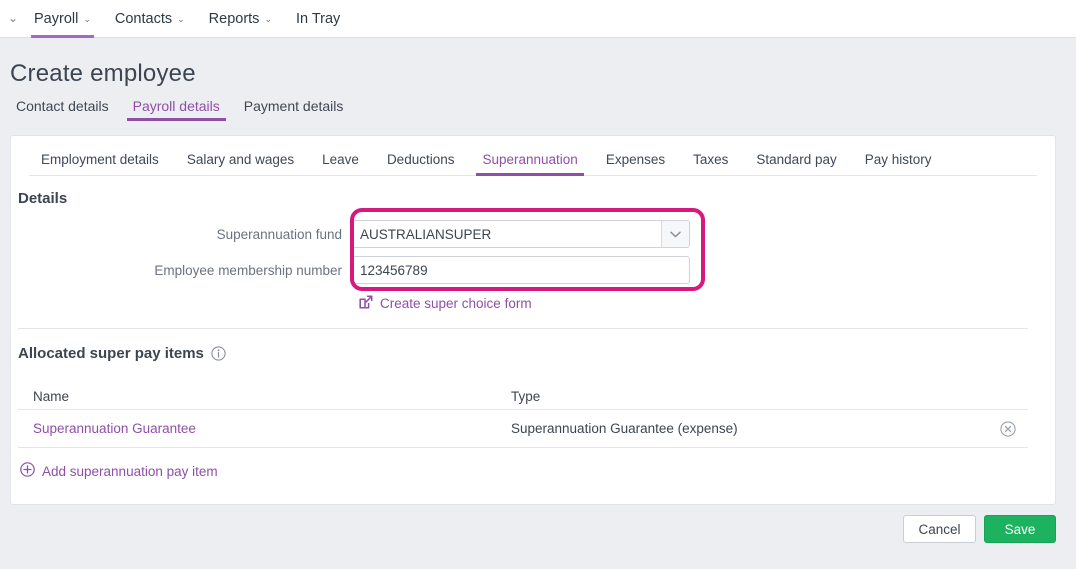 The width and height of the screenshot is (1076, 569). I want to click on nav-item-label: In Tray, so click(318, 18).